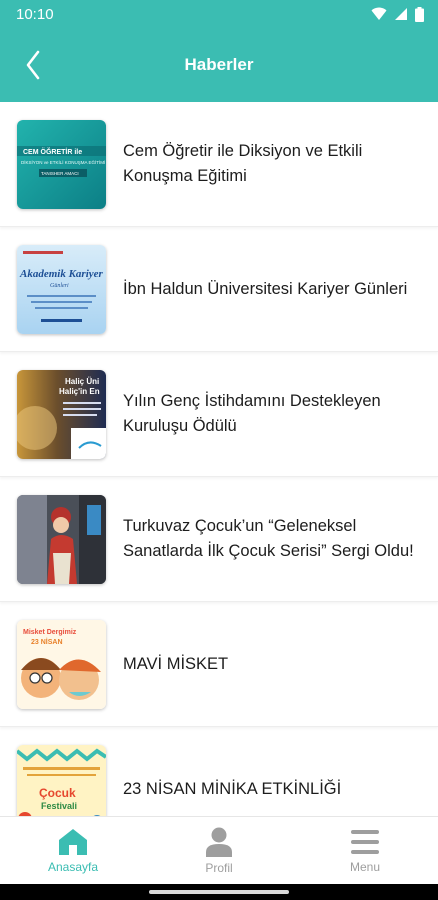 This screenshot has width=438, height=900. I want to click on chevron-left-icon, so click(33, 65).